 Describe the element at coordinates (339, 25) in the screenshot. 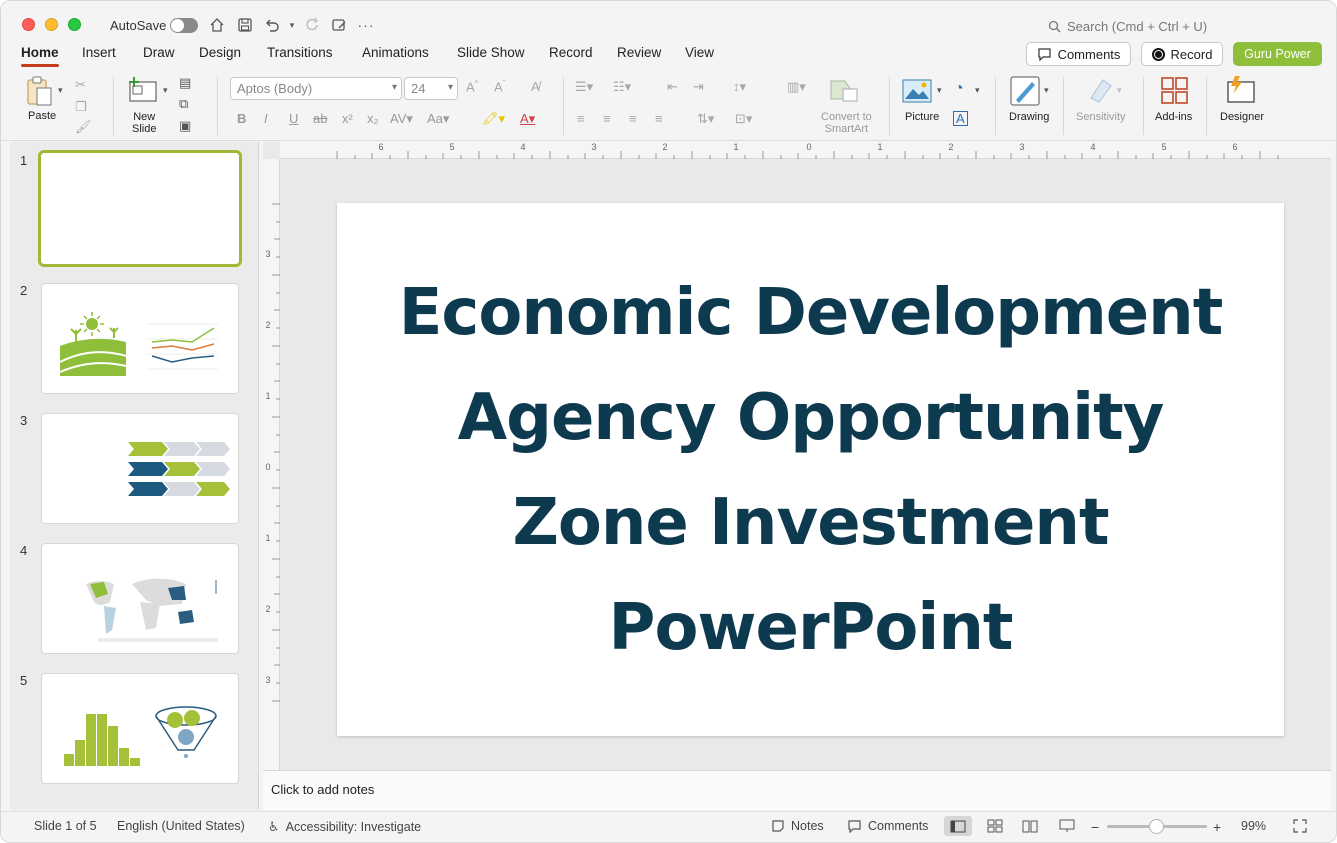

I see `customize-icon` at that location.